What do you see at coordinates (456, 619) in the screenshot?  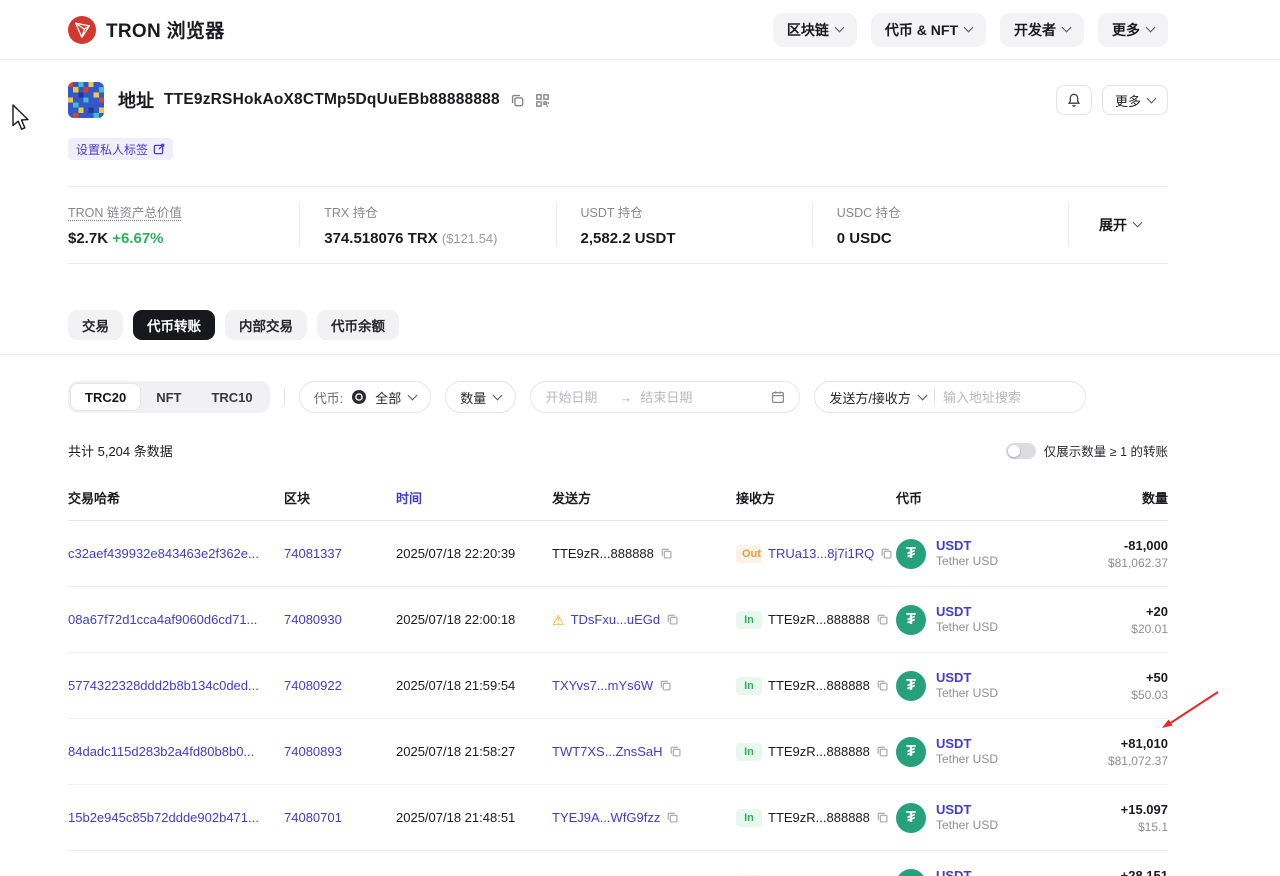 I see `tx-time: 2025/07/18 22:00:18` at bounding box center [456, 619].